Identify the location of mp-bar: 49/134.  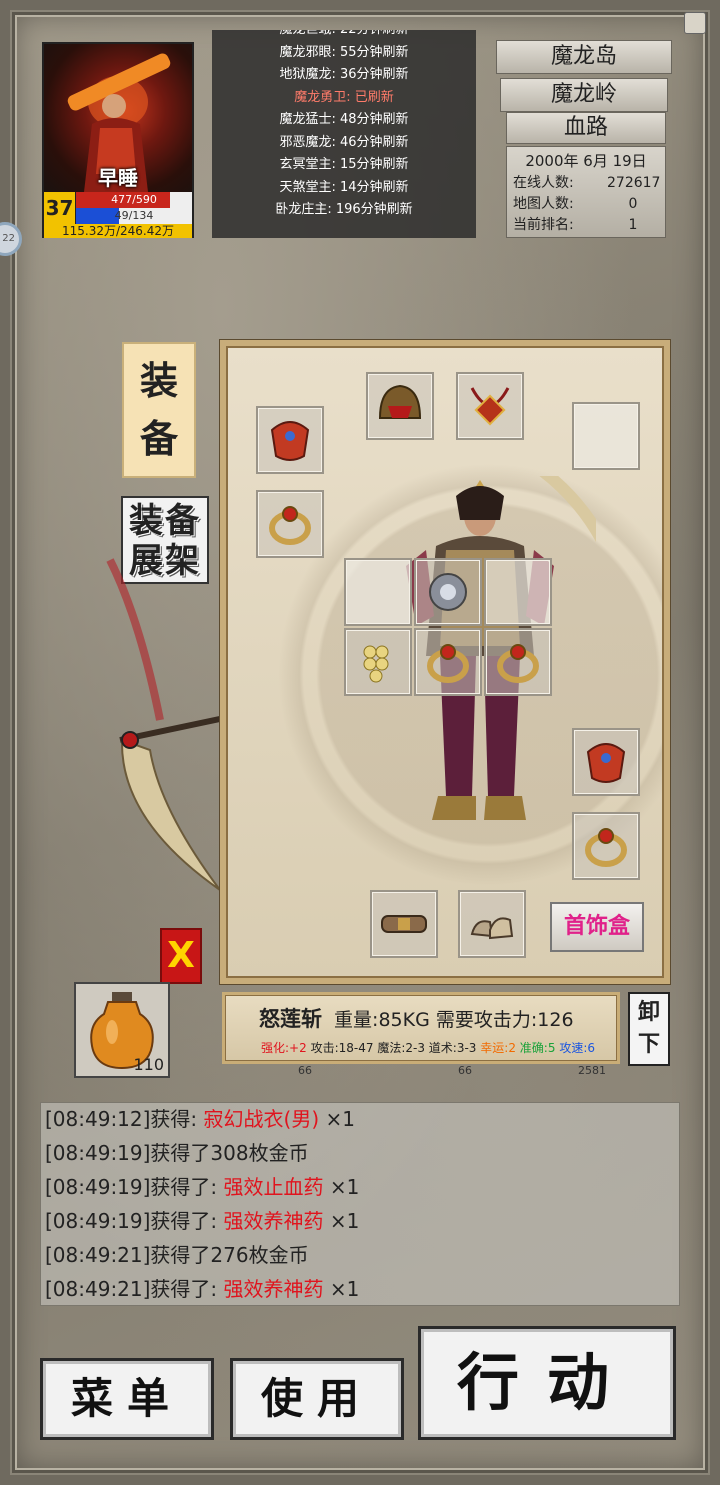
(134, 216).